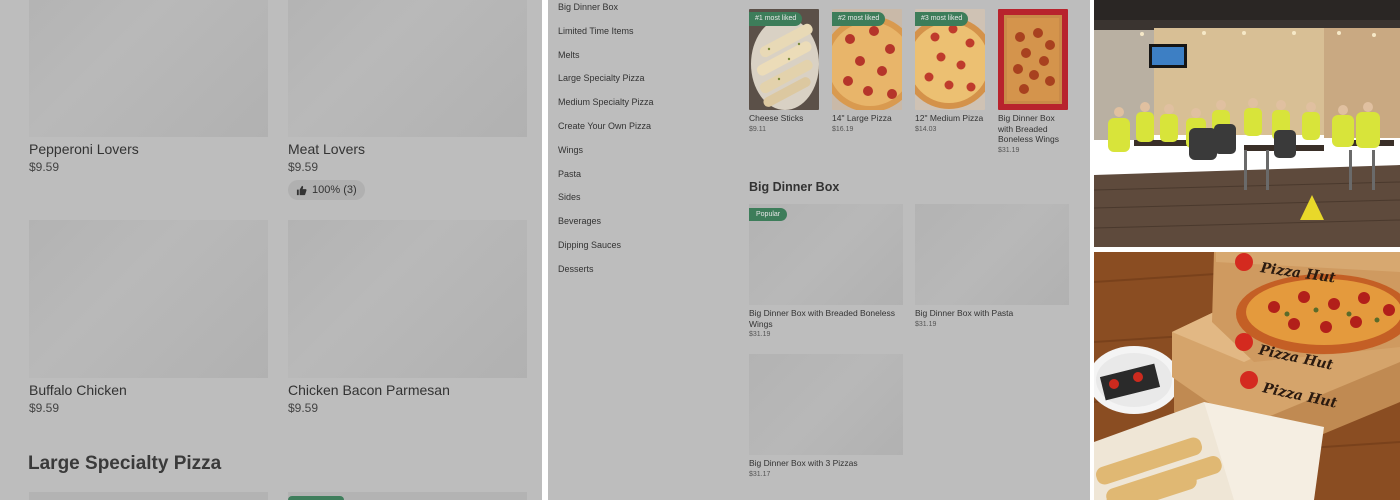 The width and height of the screenshot is (1400, 500). What do you see at coordinates (926, 129) in the screenshot?
I see `item-price: $14.03` at bounding box center [926, 129].